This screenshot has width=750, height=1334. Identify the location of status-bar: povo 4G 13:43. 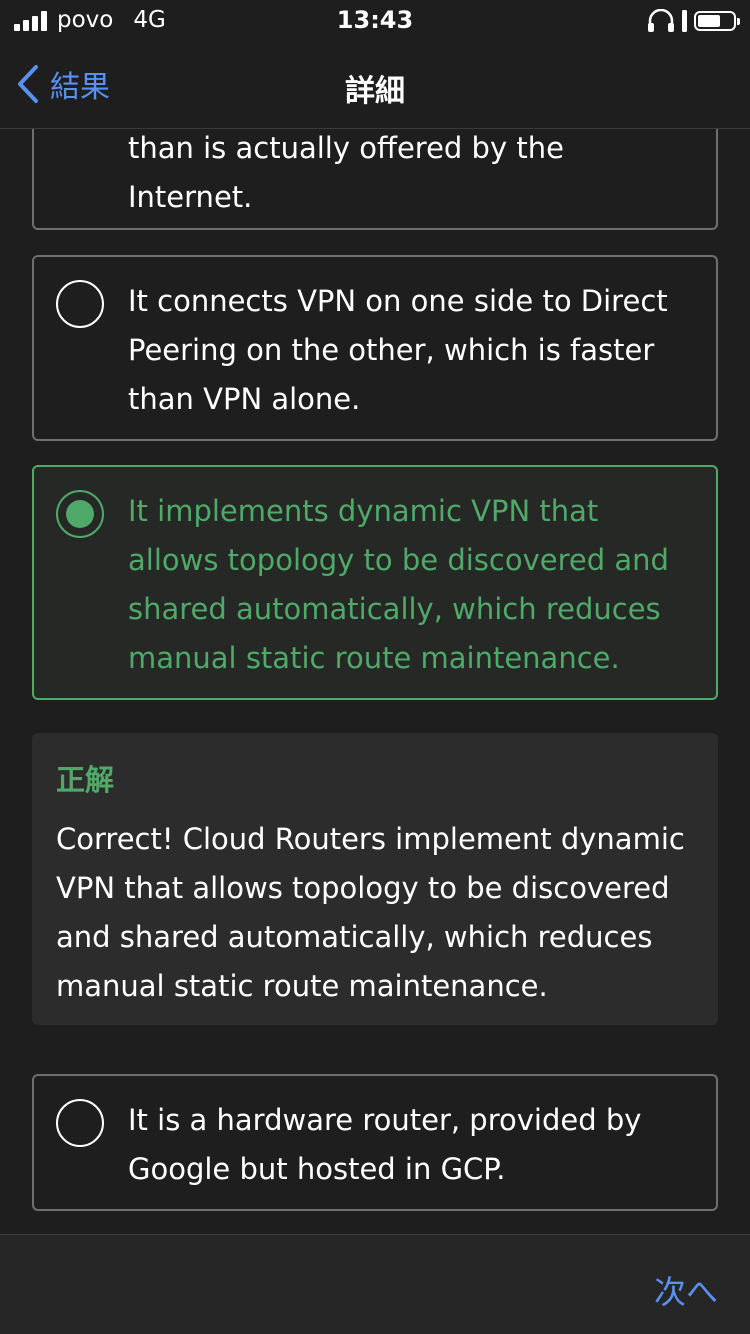
(375, 20).